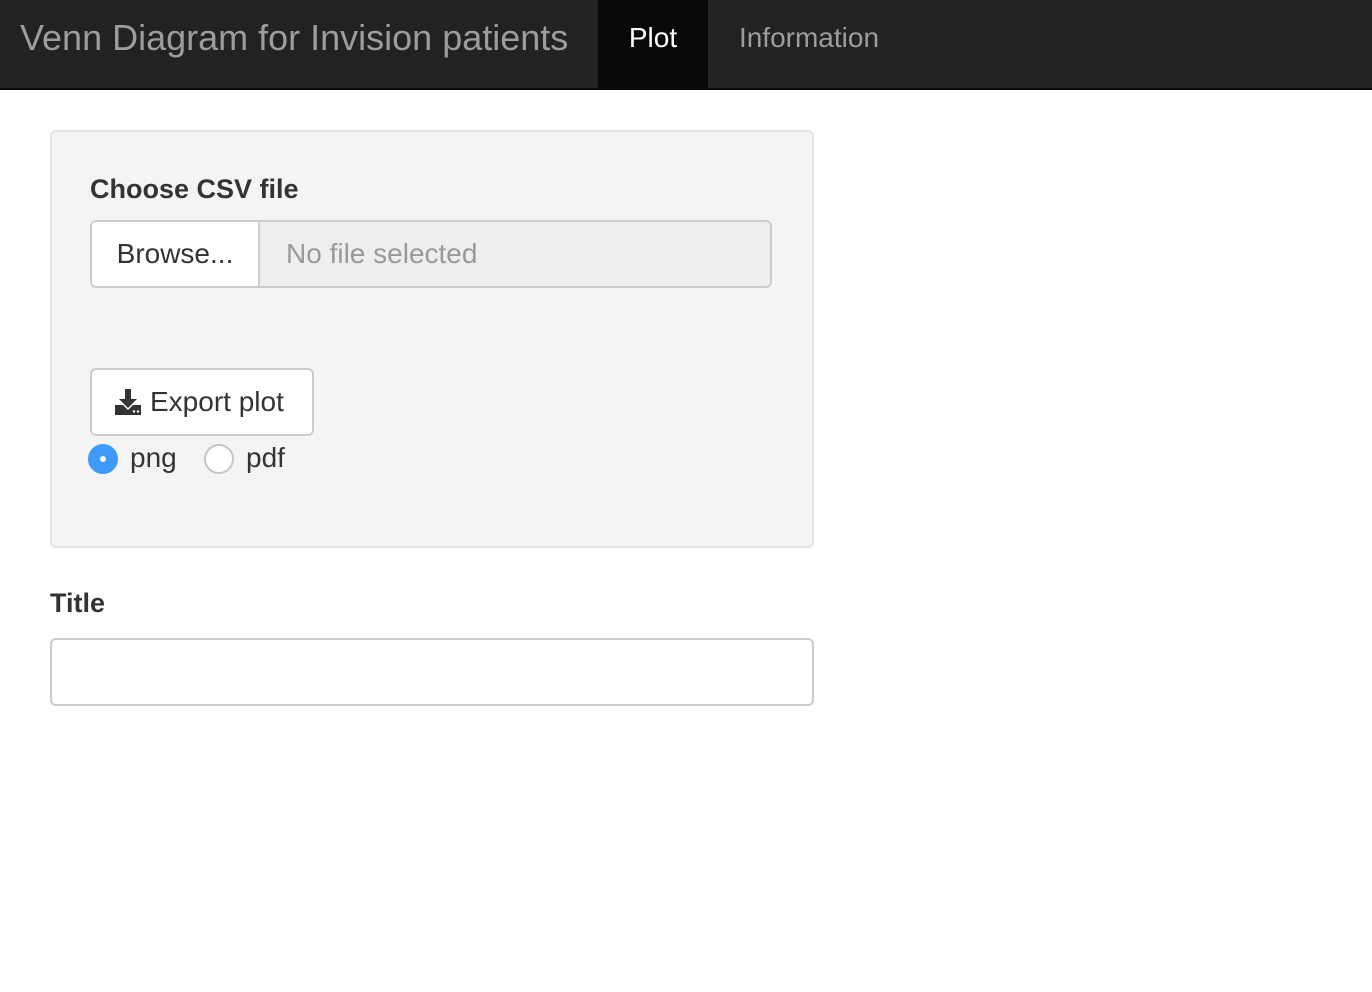 This screenshot has height=992, width=1372. I want to click on file-input-label: Choose CSV file, so click(194, 189).